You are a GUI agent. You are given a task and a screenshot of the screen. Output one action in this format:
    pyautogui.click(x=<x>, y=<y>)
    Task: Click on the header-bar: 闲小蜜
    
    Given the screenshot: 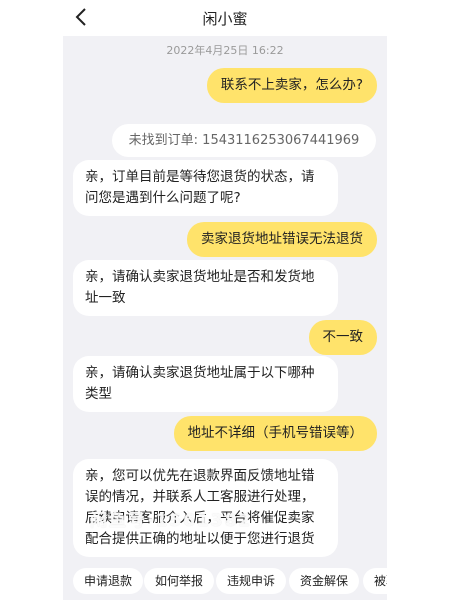 What is the action you would take?
    pyautogui.click(x=225, y=18)
    